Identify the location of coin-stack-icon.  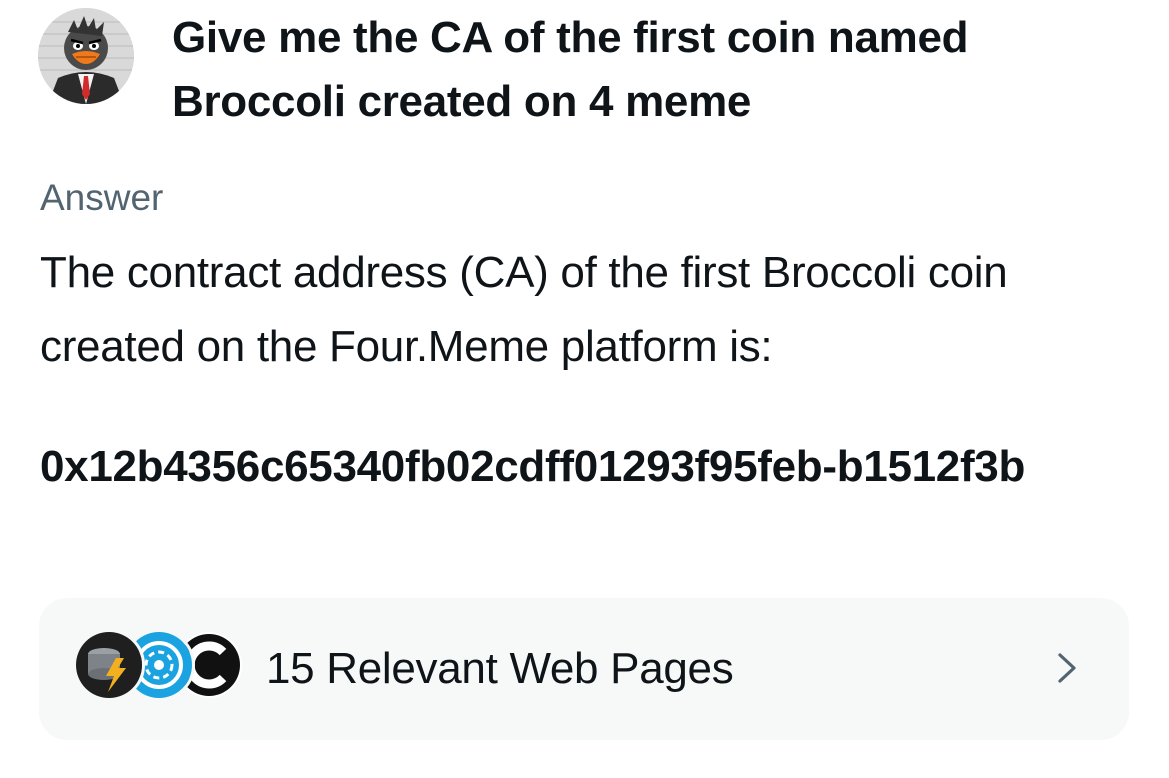
(109, 665).